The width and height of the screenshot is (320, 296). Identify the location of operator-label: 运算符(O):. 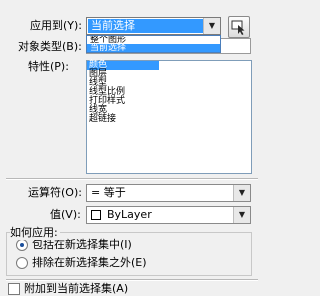
(55, 192).